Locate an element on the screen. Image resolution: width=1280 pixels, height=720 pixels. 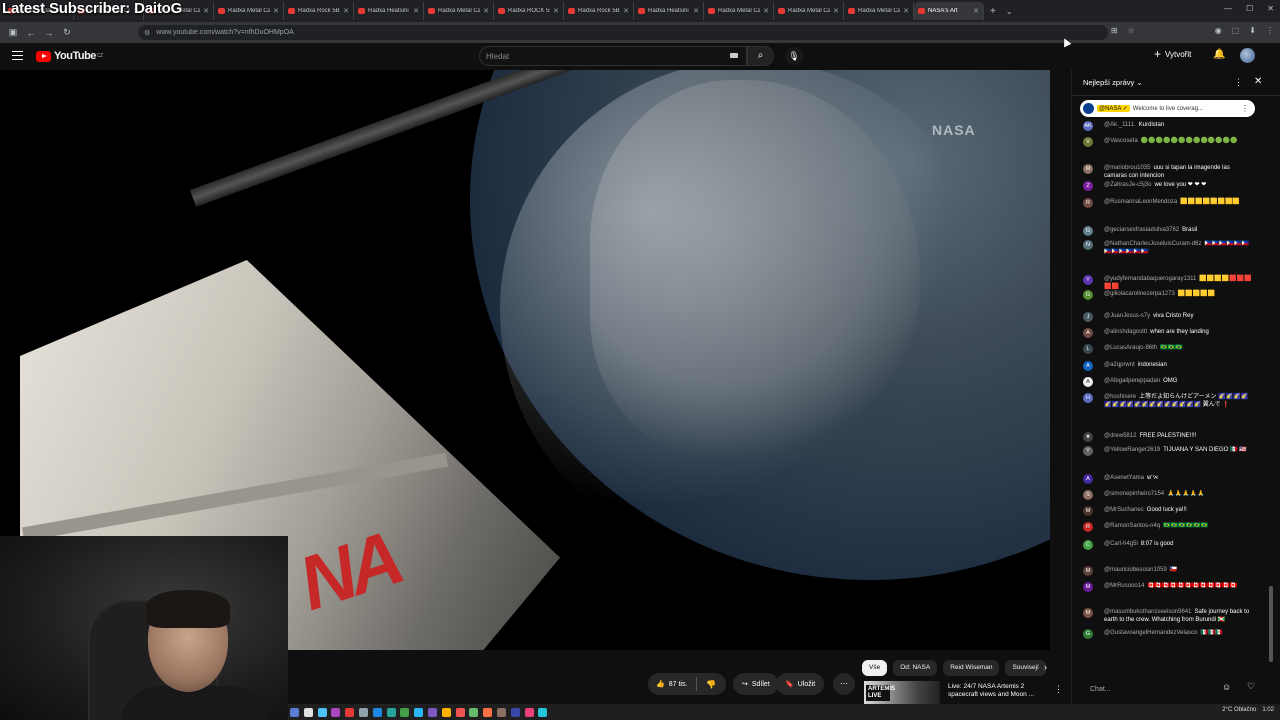
chat-avatar: V is located at coordinates (1088, 142).